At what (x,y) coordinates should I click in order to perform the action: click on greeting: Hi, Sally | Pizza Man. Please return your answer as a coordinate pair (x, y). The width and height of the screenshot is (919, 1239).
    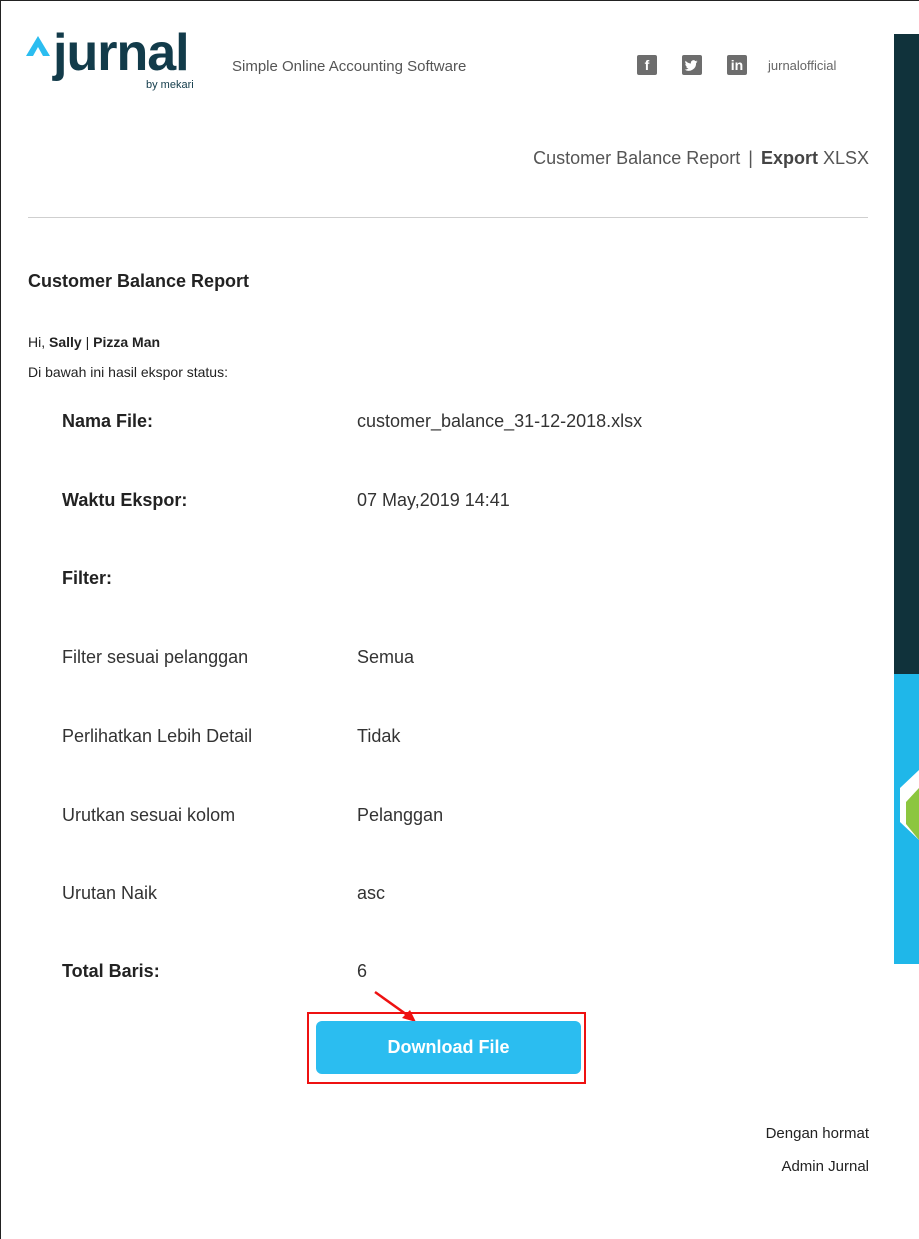
    Looking at the image, I should click on (94, 342).